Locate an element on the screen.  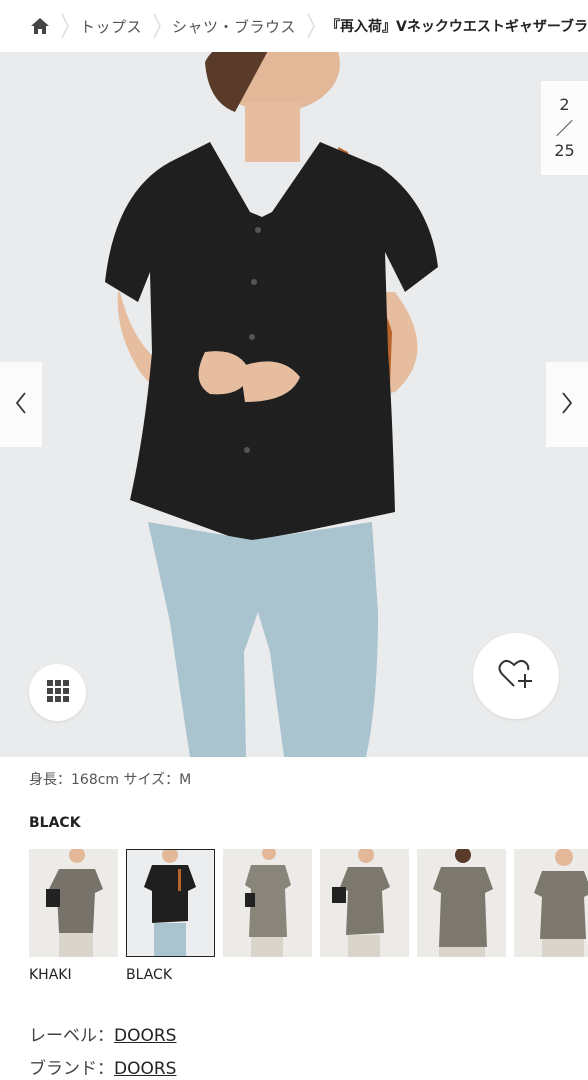
color-swatch-list: KHAKI BLACK is located at coordinates (308, 919).